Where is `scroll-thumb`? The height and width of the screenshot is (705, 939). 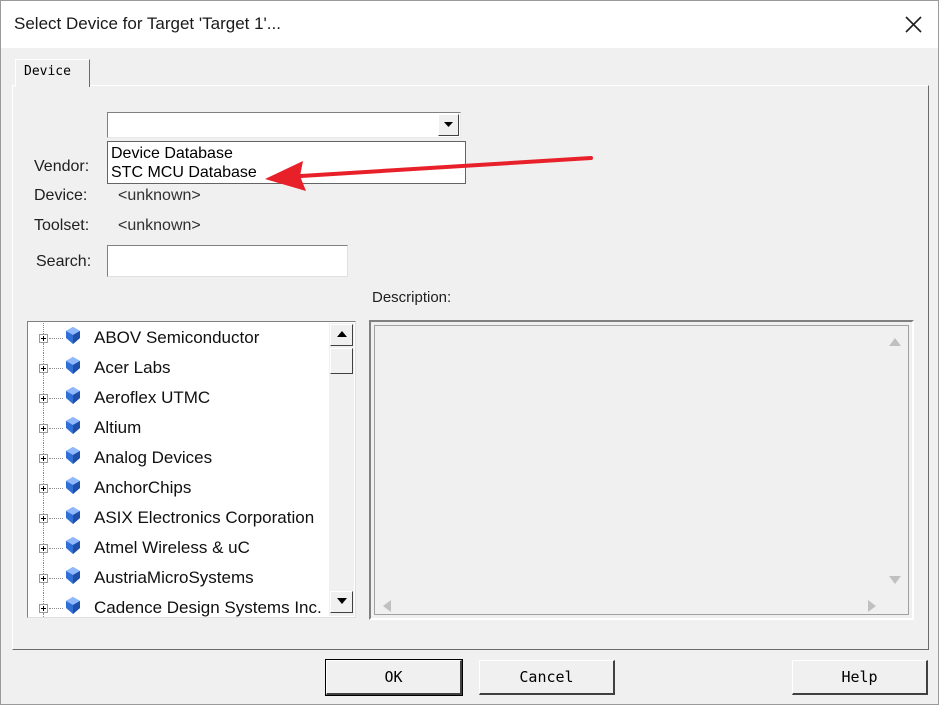
scroll-thumb is located at coordinates (341, 361).